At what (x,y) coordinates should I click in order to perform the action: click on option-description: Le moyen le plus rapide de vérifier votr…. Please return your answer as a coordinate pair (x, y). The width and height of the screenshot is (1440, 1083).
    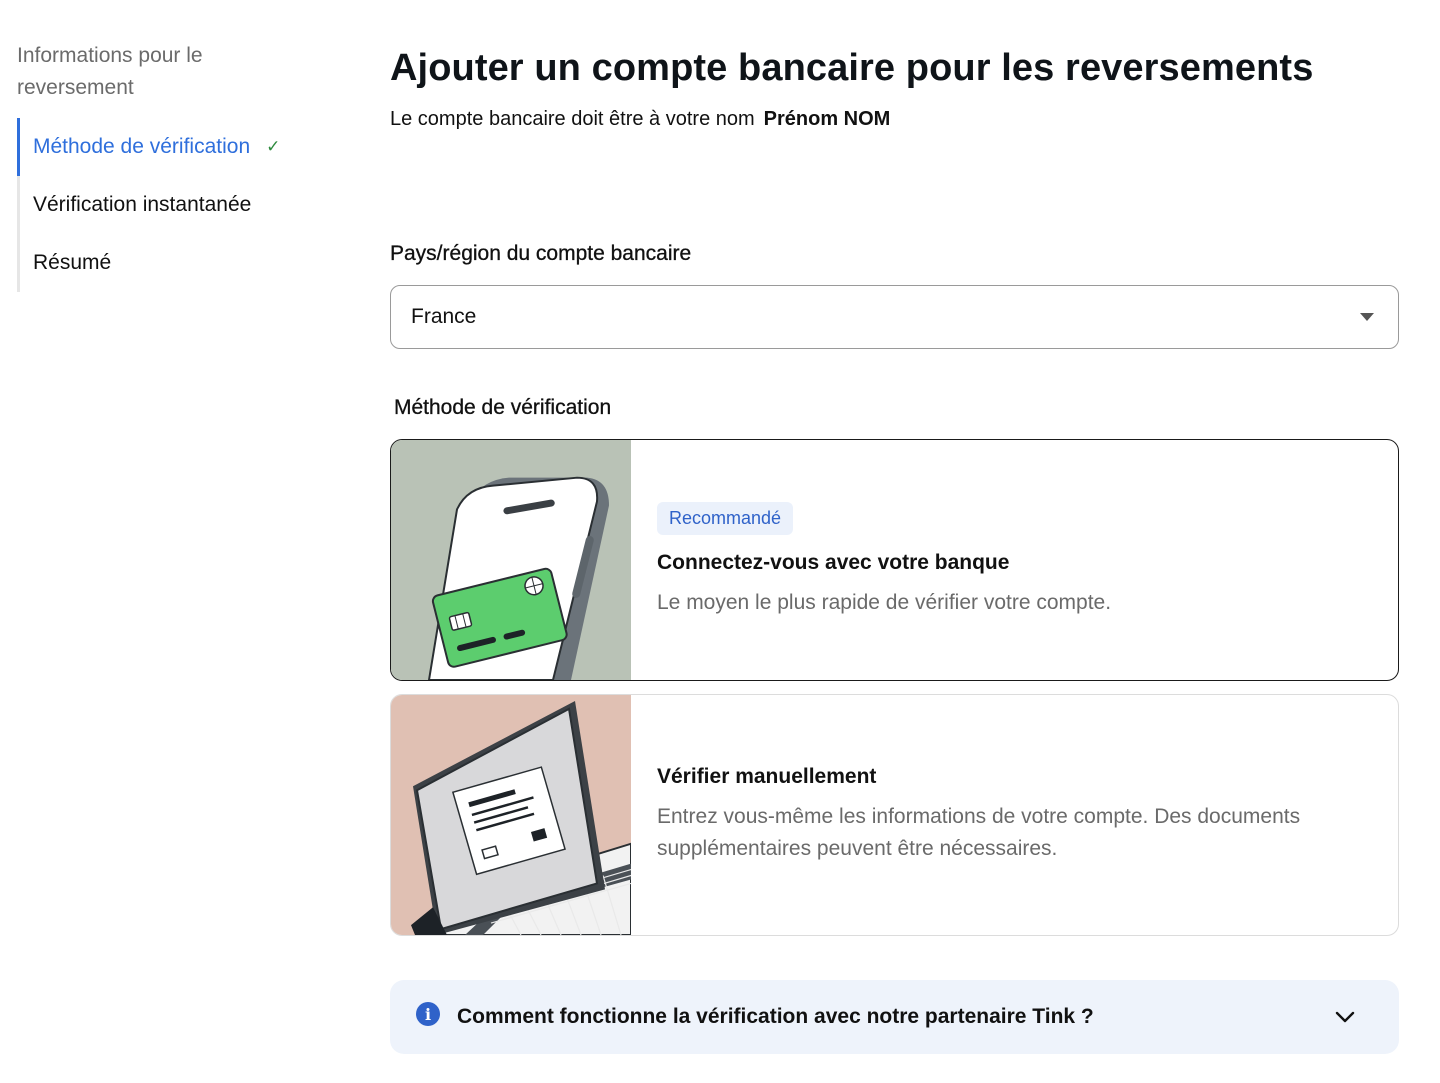
    Looking at the image, I should click on (884, 602).